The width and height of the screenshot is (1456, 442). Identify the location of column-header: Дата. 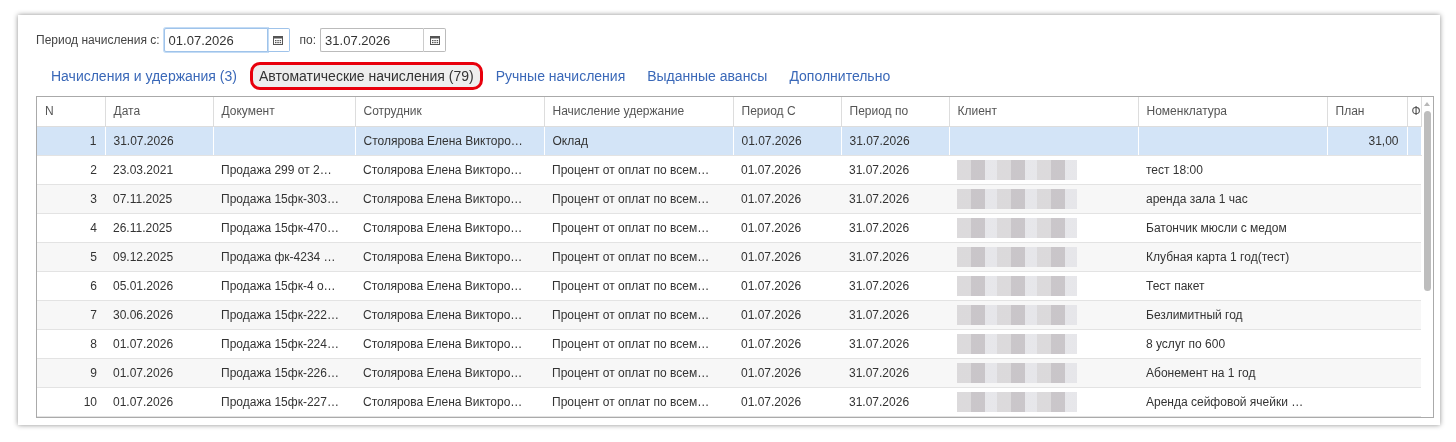
(159, 111).